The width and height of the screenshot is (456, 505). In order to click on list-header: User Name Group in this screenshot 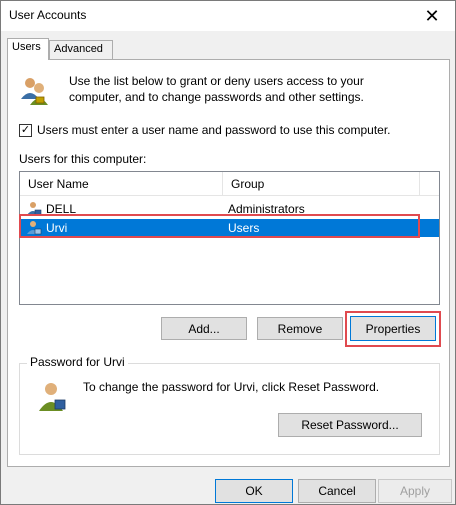, I will do `click(229, 184)`.